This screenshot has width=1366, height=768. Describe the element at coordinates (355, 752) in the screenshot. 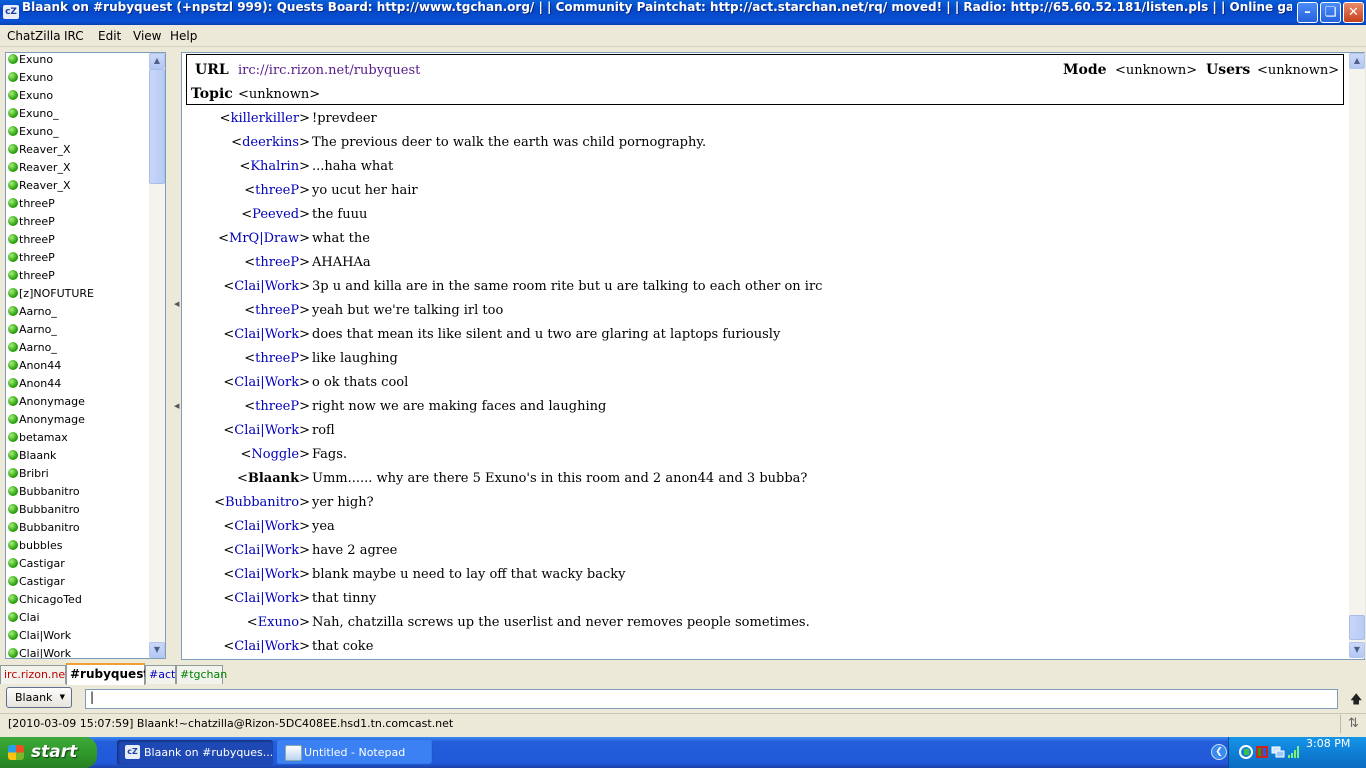

I see `taskbar-item: Untitled - Notepad` at that location.